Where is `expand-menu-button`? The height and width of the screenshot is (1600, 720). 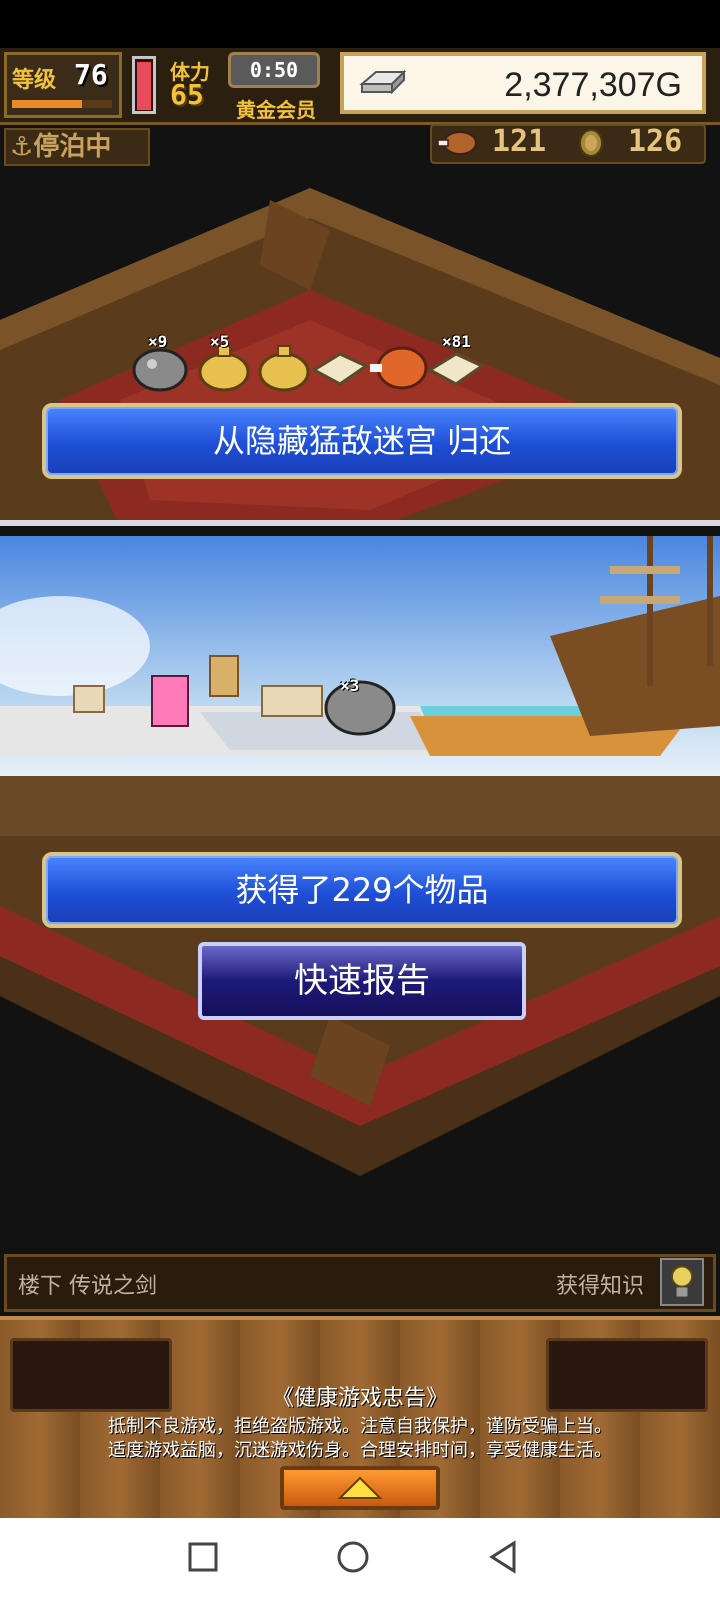
expand-menu-button is located at coordinates (360, 1488).